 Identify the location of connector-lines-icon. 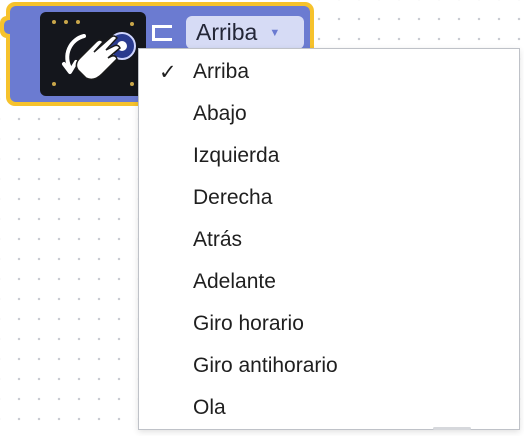
(165, 33).